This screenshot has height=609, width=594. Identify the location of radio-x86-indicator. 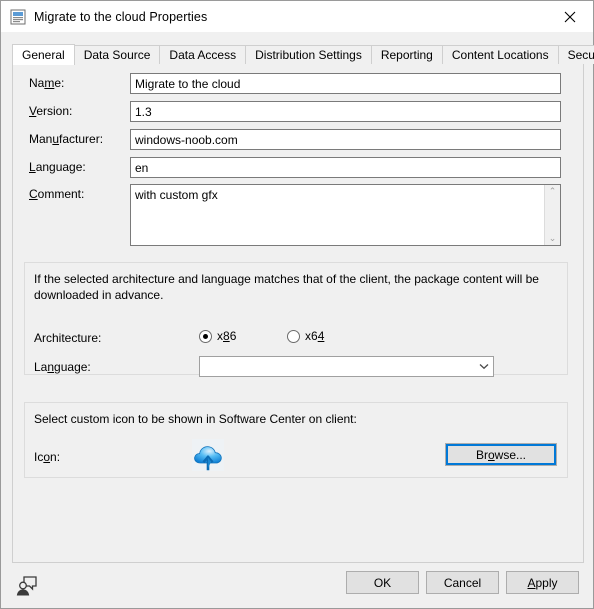
(205, 336).